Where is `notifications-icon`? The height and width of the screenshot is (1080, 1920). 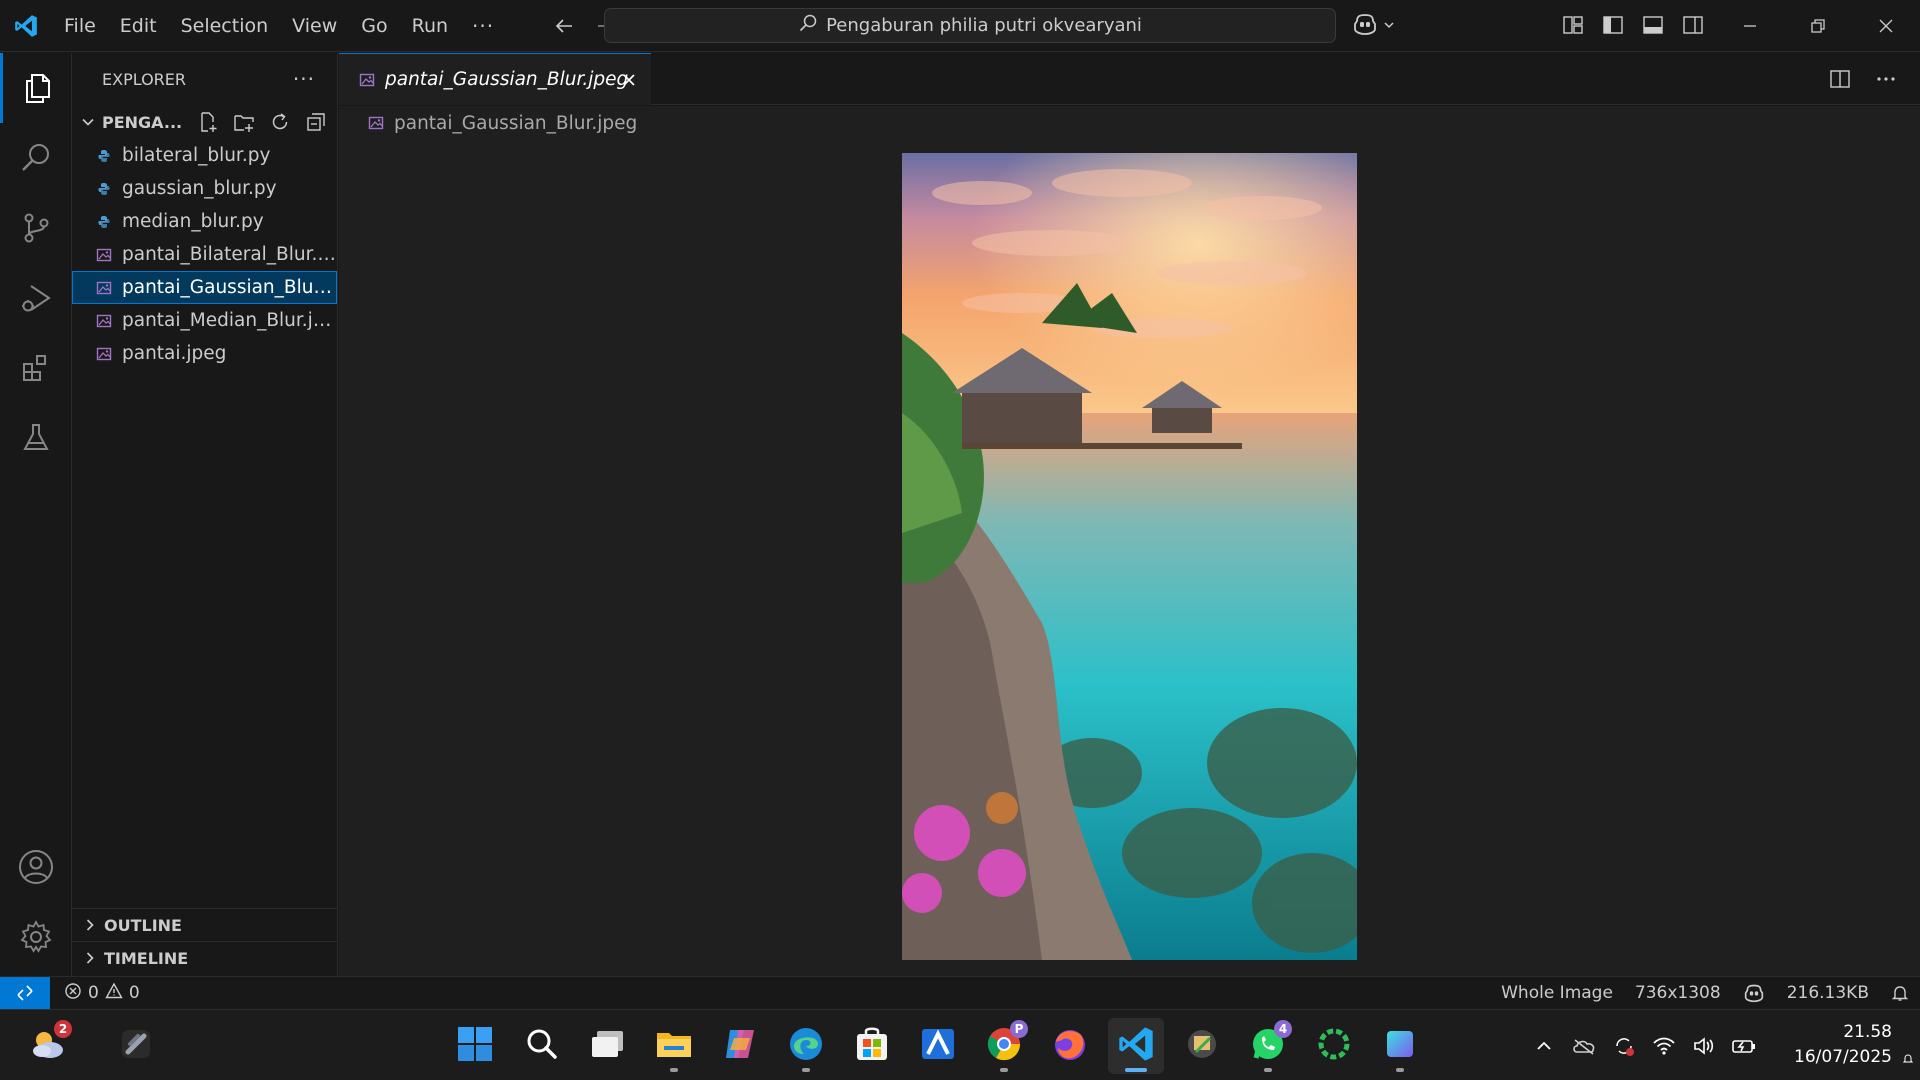 notifications-icon is located at coordinates (1908, 1056).